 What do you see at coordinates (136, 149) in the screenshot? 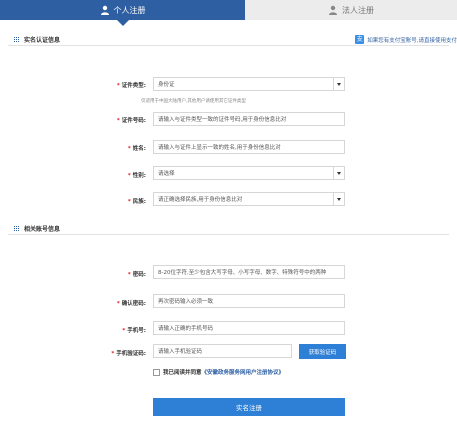
I see `name-label: * 姓名:` at bounding box center [136, 149].